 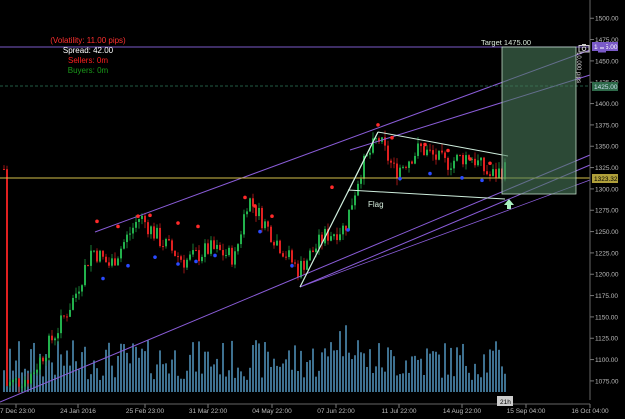 I want to click on price-tick-label: 1150.00, so click(x=606, y=317).